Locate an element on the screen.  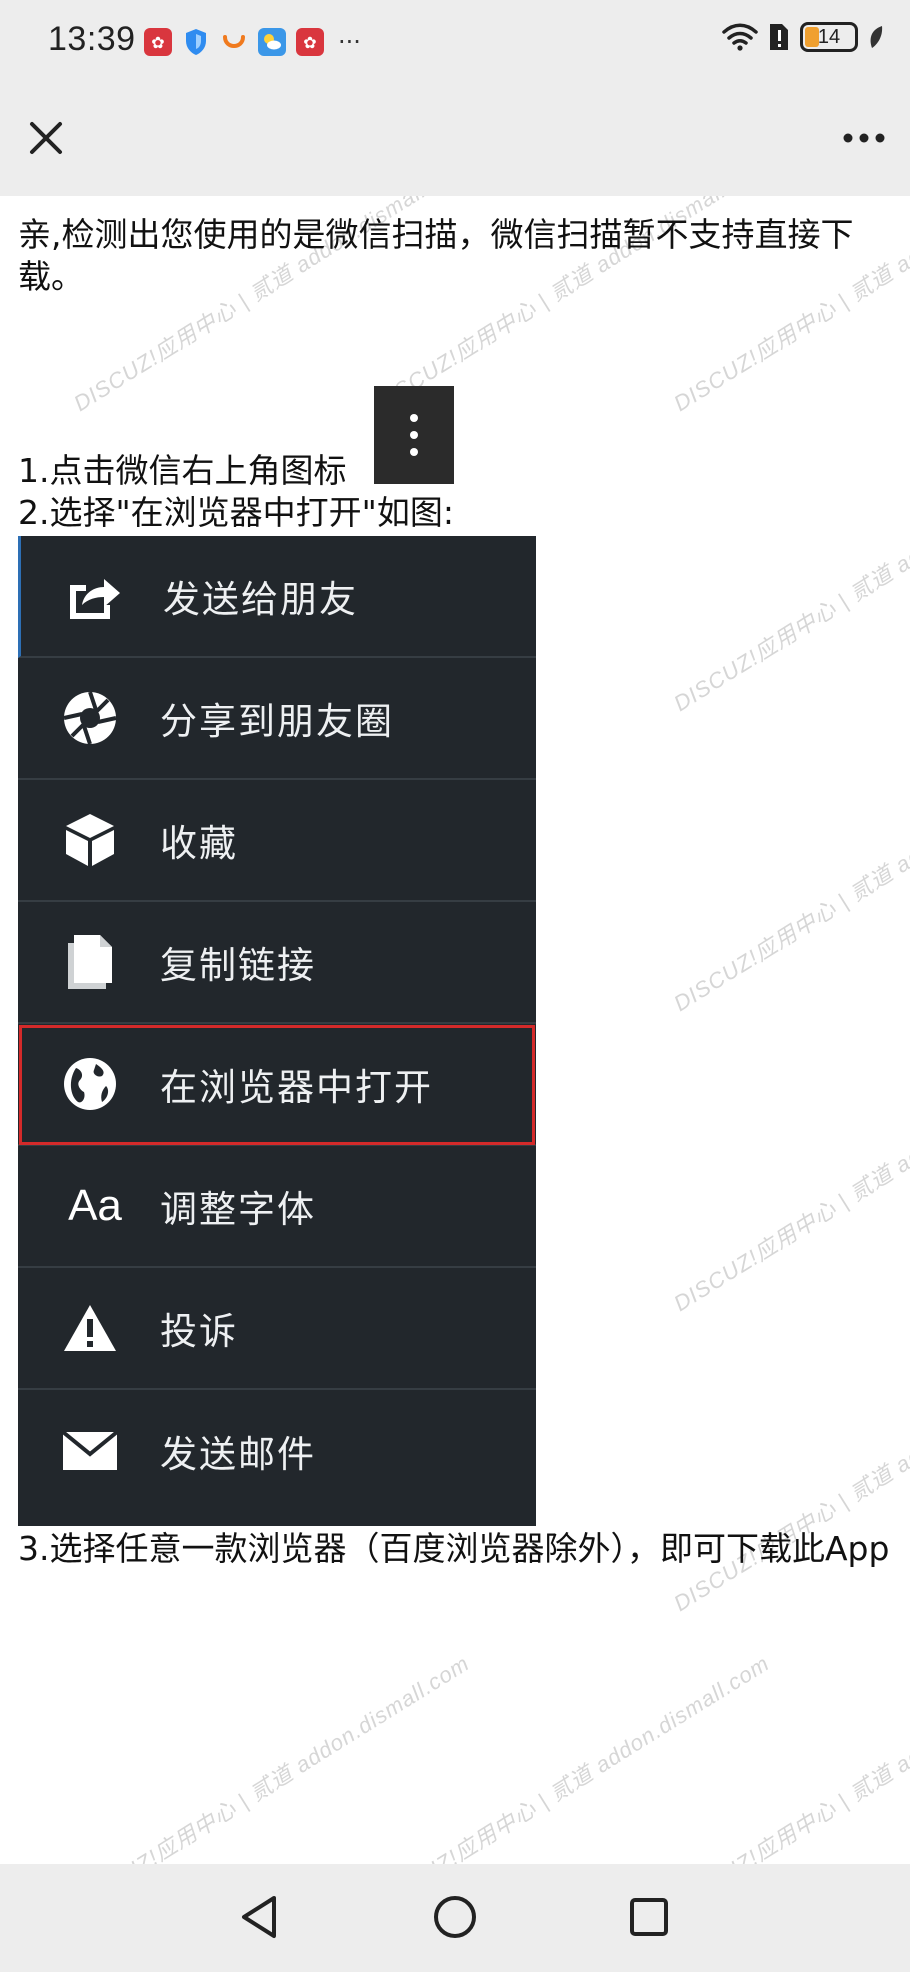
home-circle-icon is located at coordinates (455, 1917).